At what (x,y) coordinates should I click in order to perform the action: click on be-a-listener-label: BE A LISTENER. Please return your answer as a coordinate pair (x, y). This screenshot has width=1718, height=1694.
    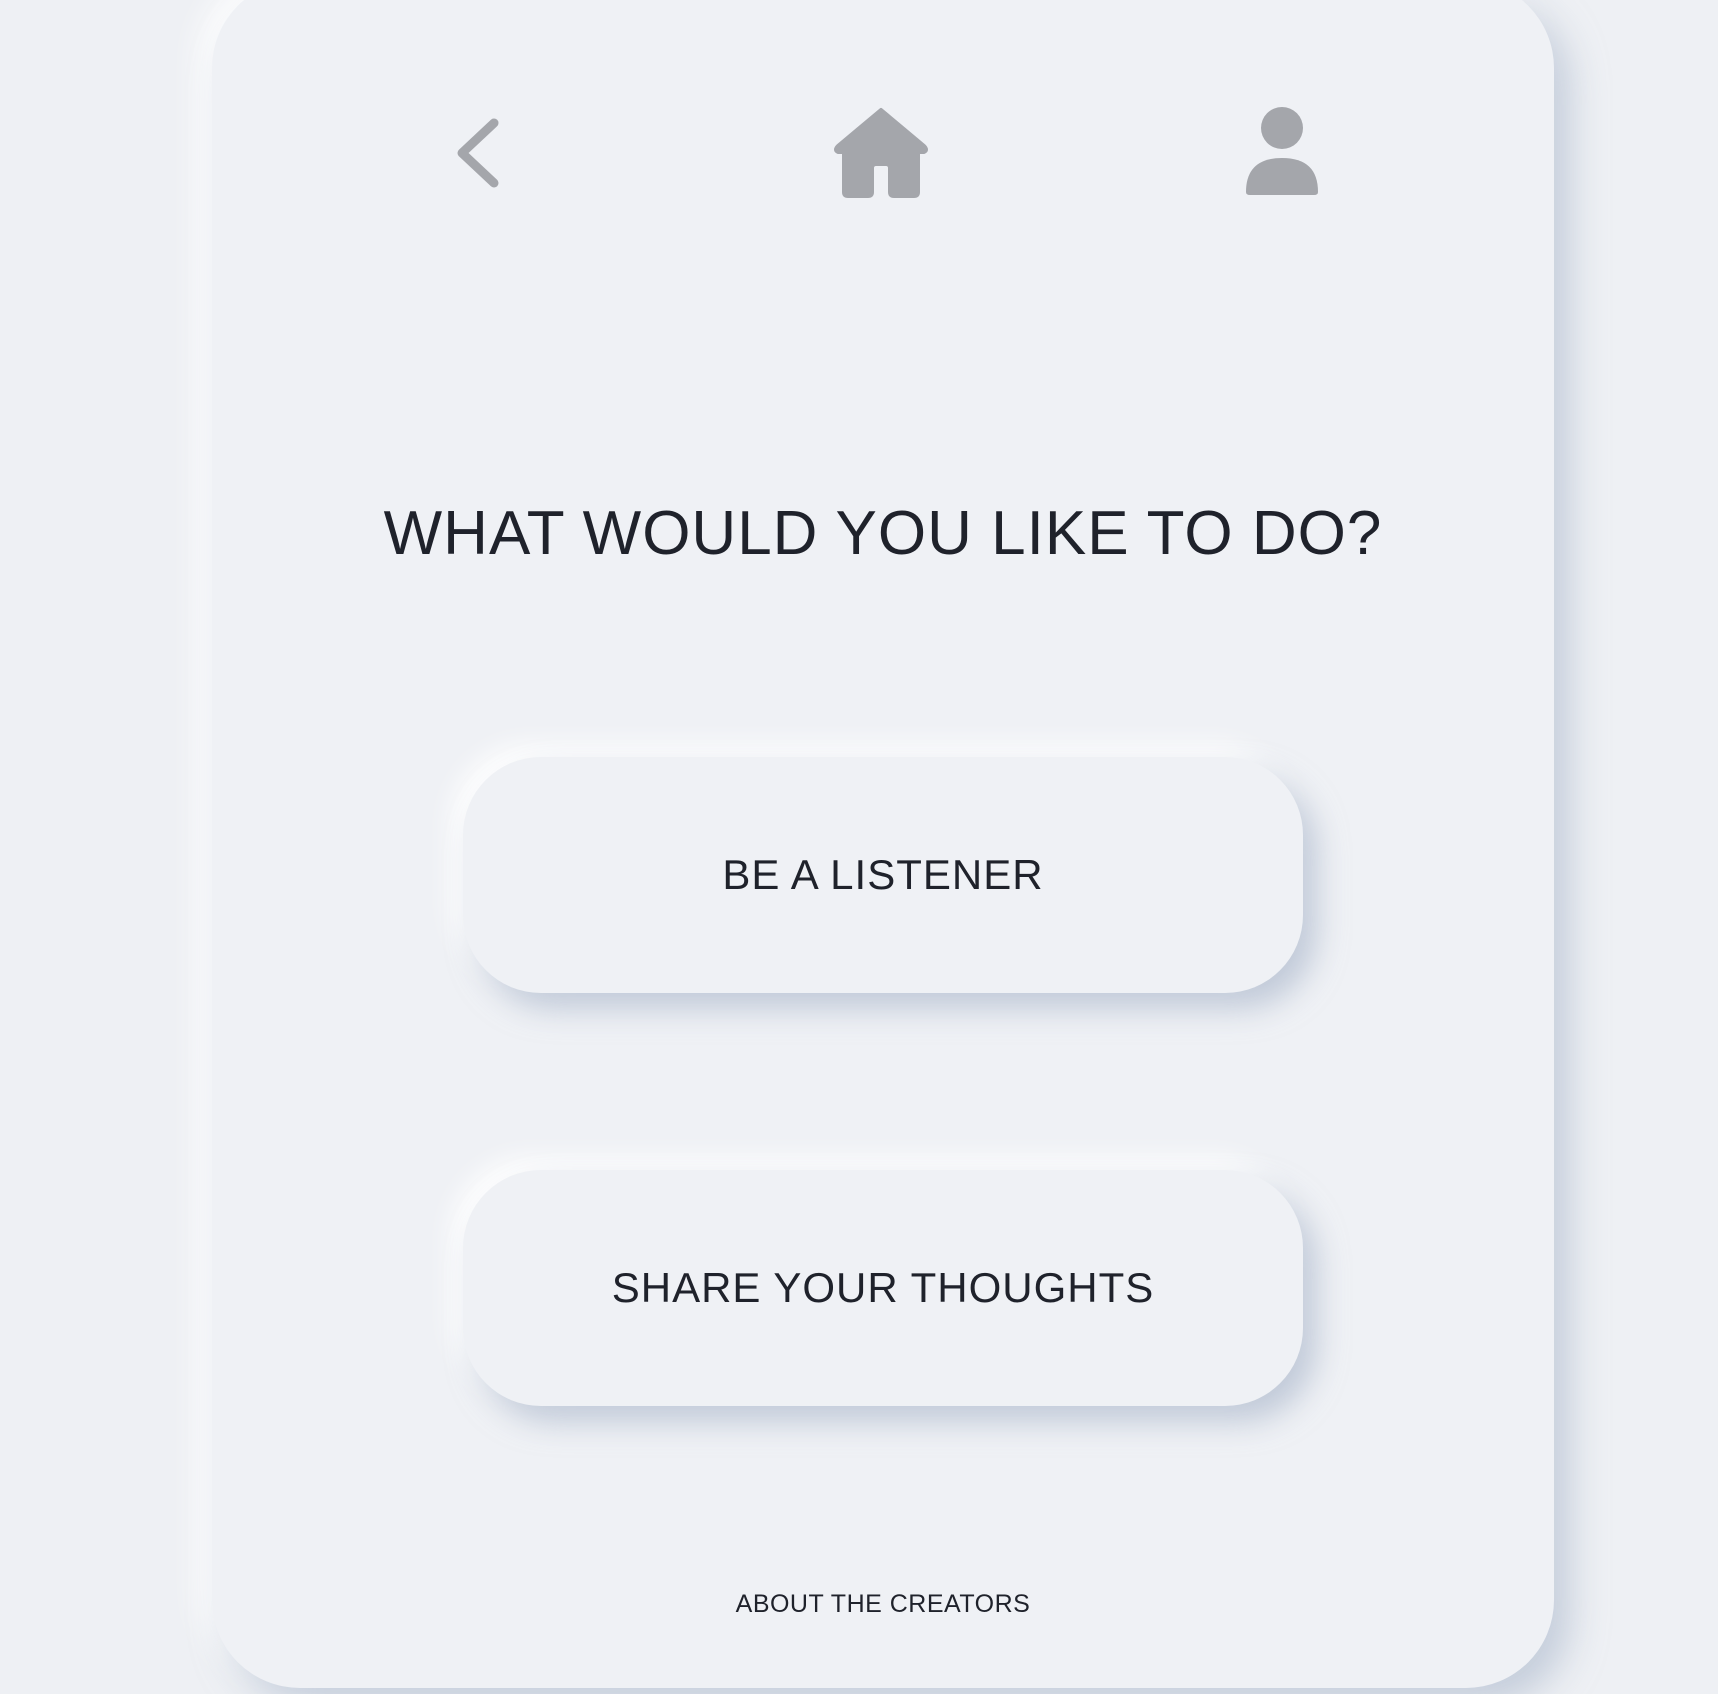
    Looking at the image, I should click on (883, 874).